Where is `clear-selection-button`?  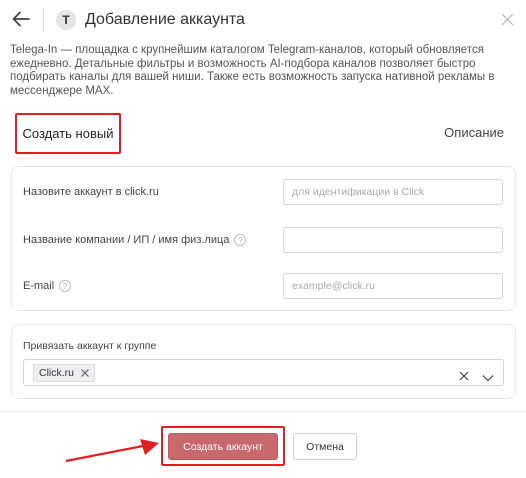 clear-selection-button is located at coordinates (464, 374).